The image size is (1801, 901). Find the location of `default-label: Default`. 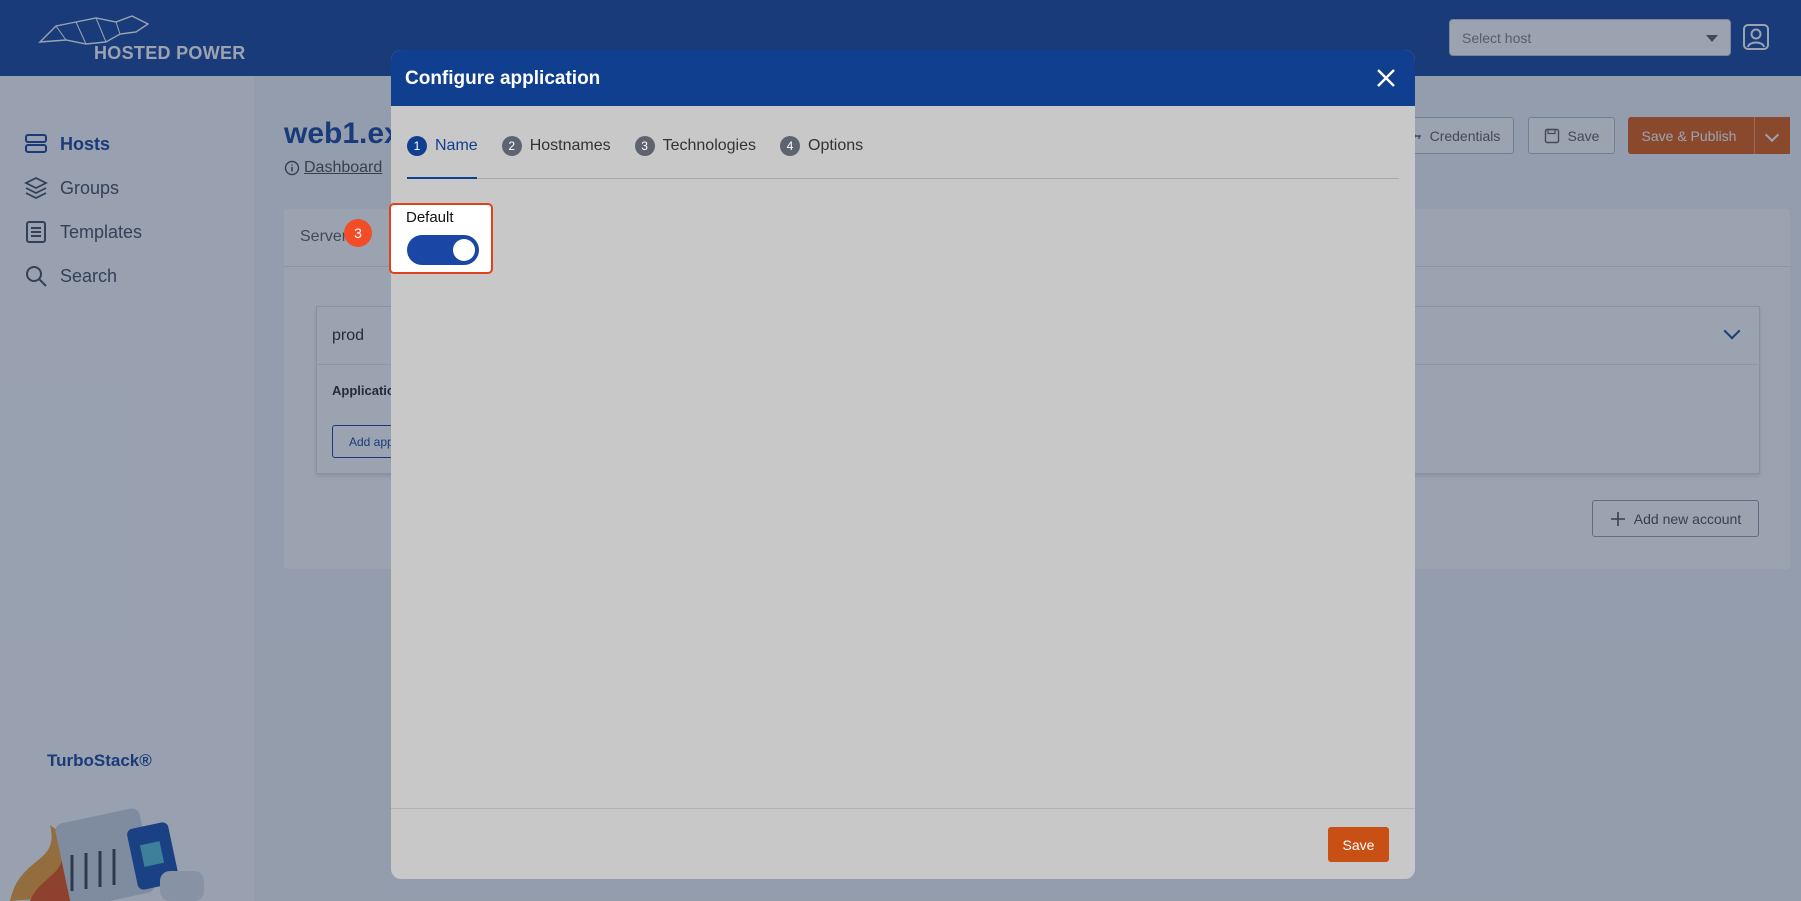

default-label: Default is located at coordinates (430, 217).